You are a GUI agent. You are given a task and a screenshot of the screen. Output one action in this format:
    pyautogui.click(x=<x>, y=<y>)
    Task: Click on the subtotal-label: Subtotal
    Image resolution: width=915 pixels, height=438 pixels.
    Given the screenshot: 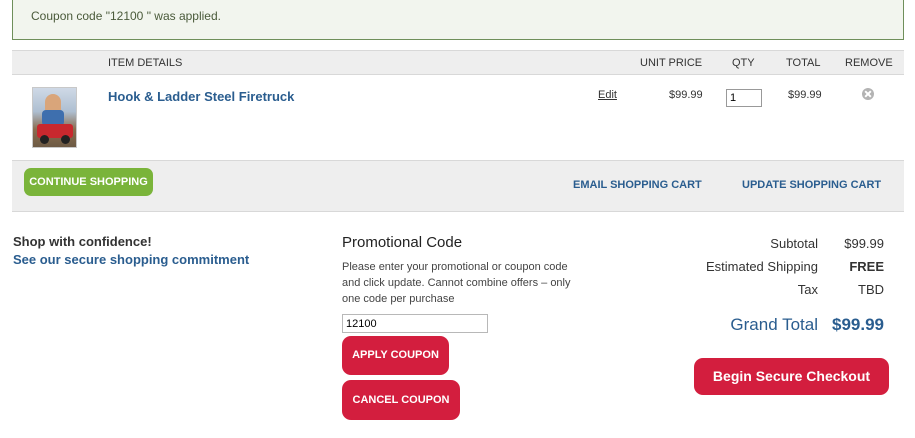 What is the action you would take?
    pyautogui.click(x=794, y=243)
    